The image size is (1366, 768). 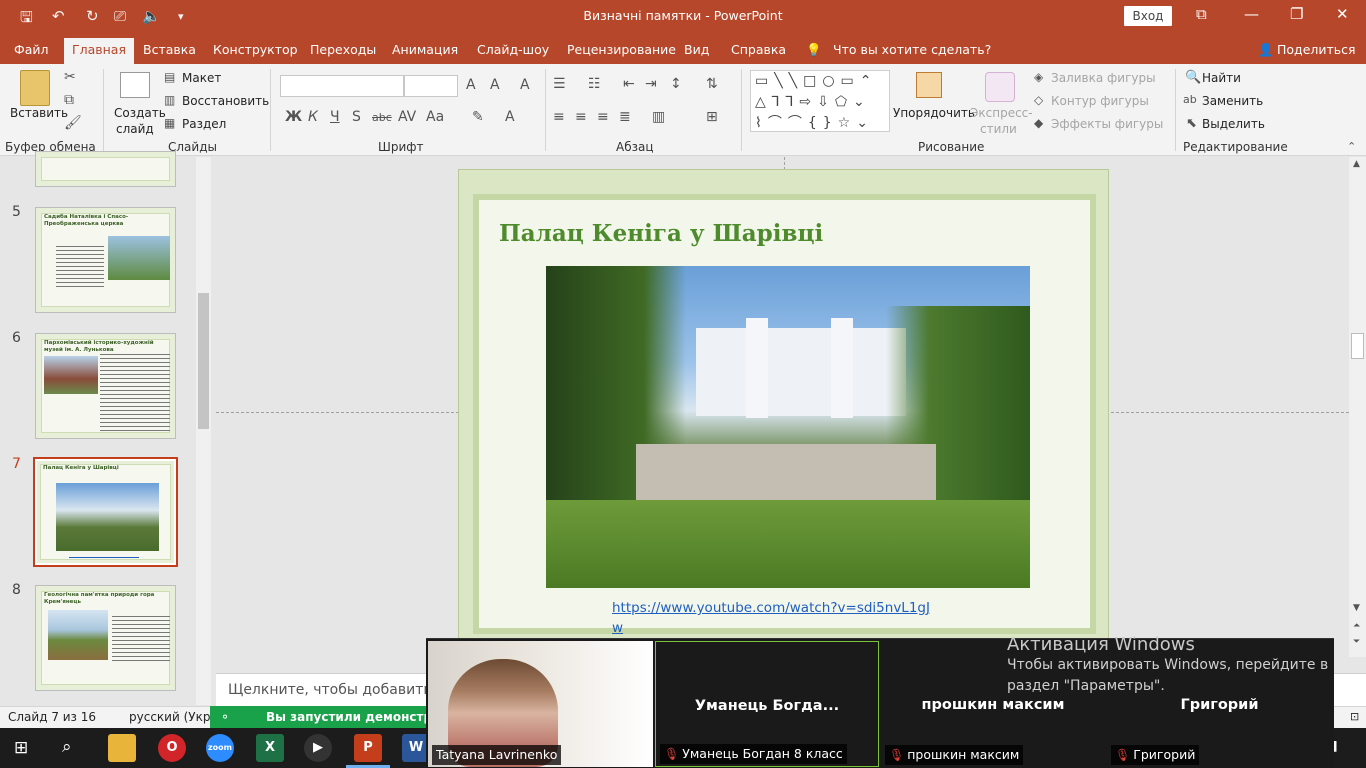 I want to click on bullets-icon: ☰, so click(x=559, y=84).